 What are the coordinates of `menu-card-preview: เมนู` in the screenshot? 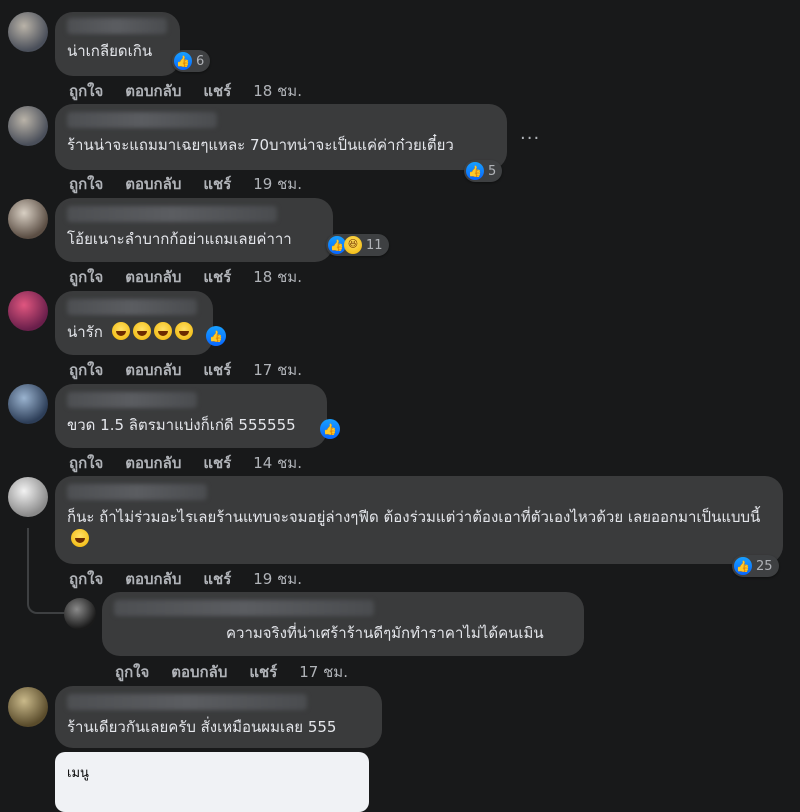 It's located at (212, 782).